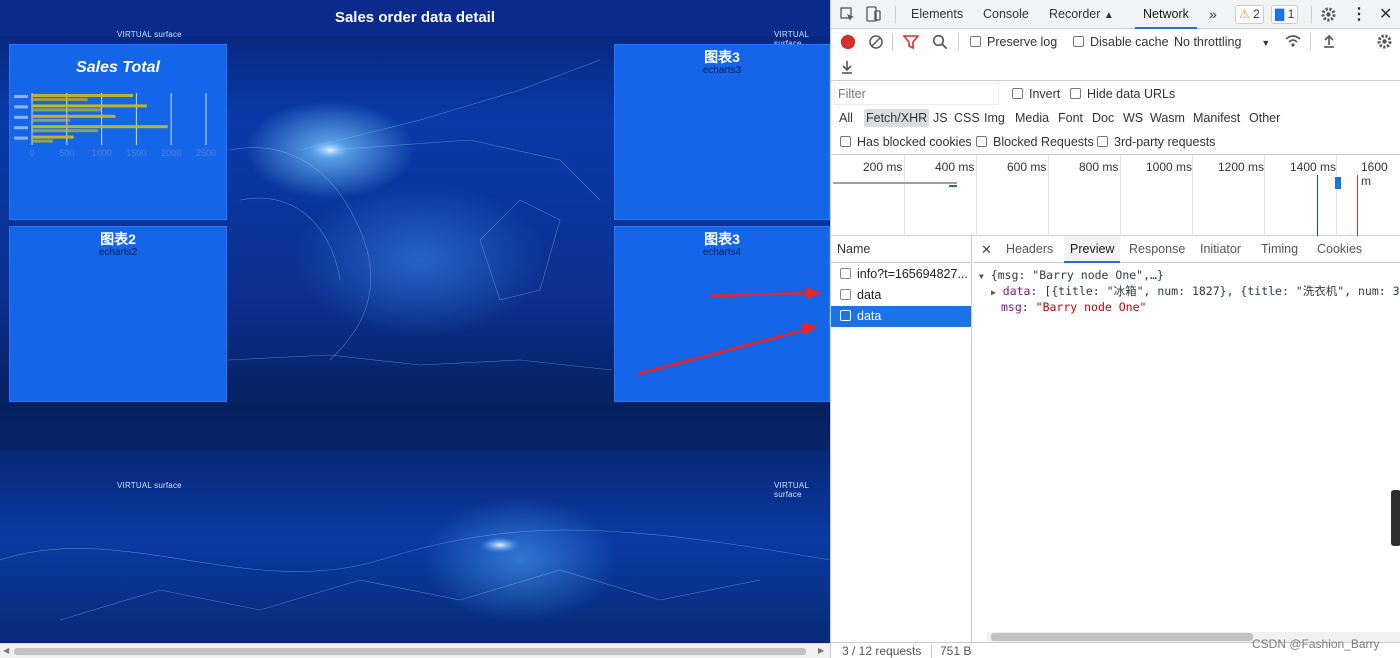  I want to click on arrow-head, so click(814, 293).